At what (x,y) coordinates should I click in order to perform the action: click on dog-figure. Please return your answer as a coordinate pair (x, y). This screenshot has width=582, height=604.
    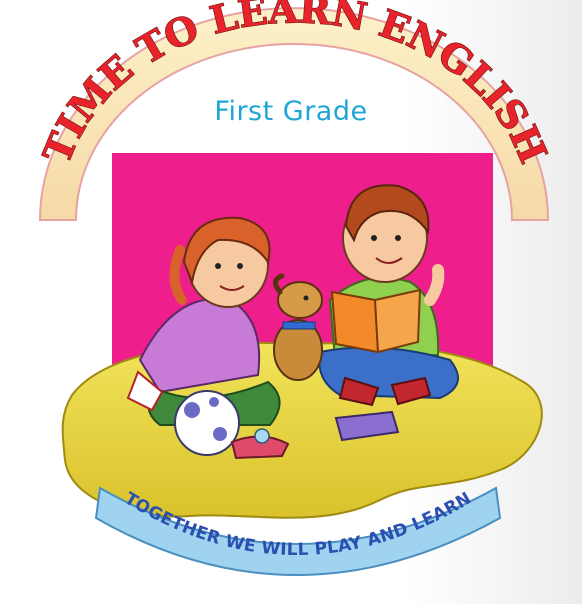
    Looking at the image, I should click on (298, 327).